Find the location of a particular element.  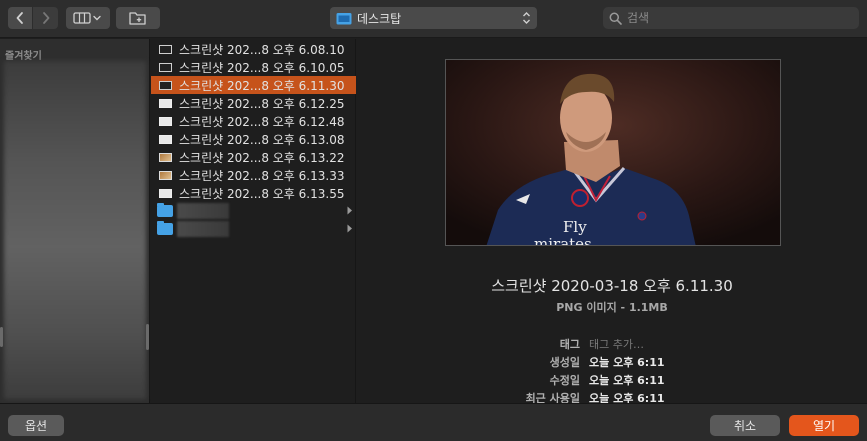

columns-view-icon is located at coordinates (87, 18).